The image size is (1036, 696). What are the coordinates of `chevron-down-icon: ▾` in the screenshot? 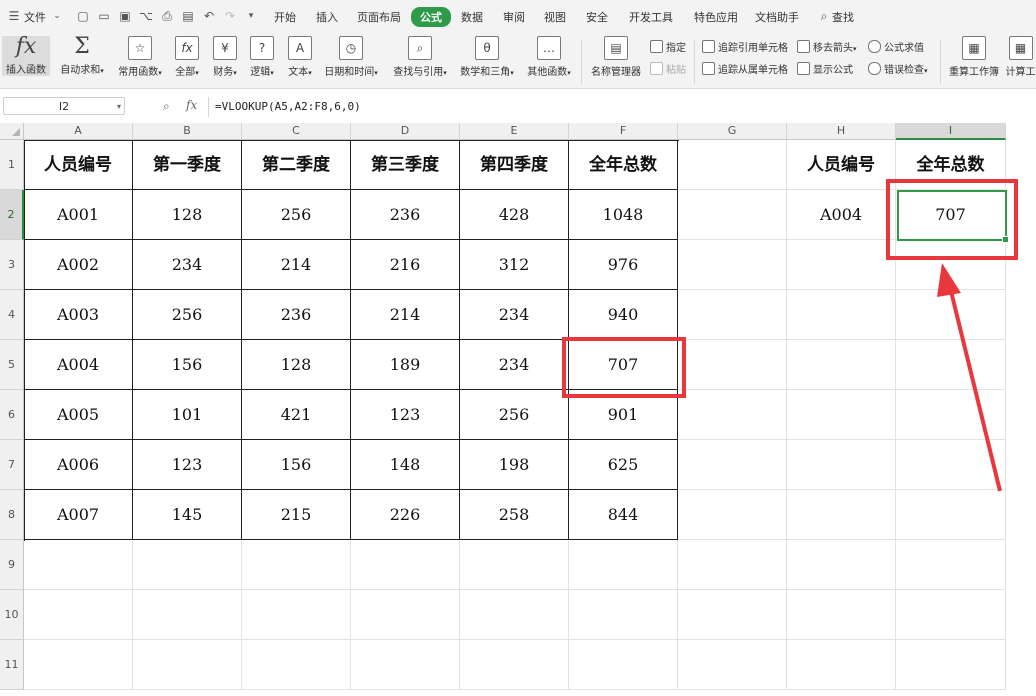 It's located at (119, 107).